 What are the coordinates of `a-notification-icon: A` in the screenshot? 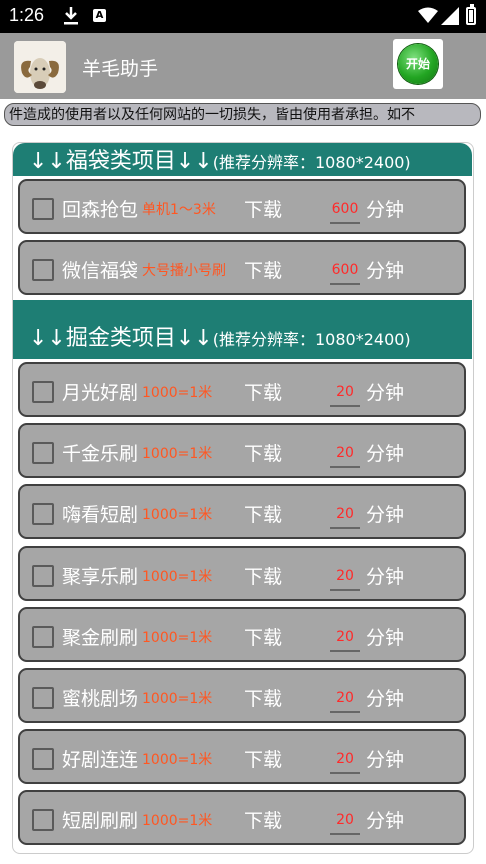 It's located at (99, 15).